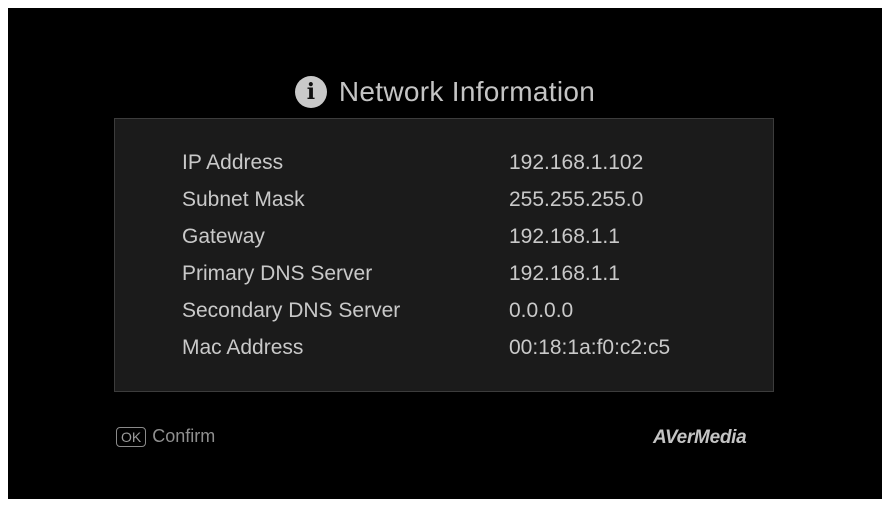 The height and width of the screenshot is (507, 890). I want to click on confirm-label: Confirm, so click(184, 436).